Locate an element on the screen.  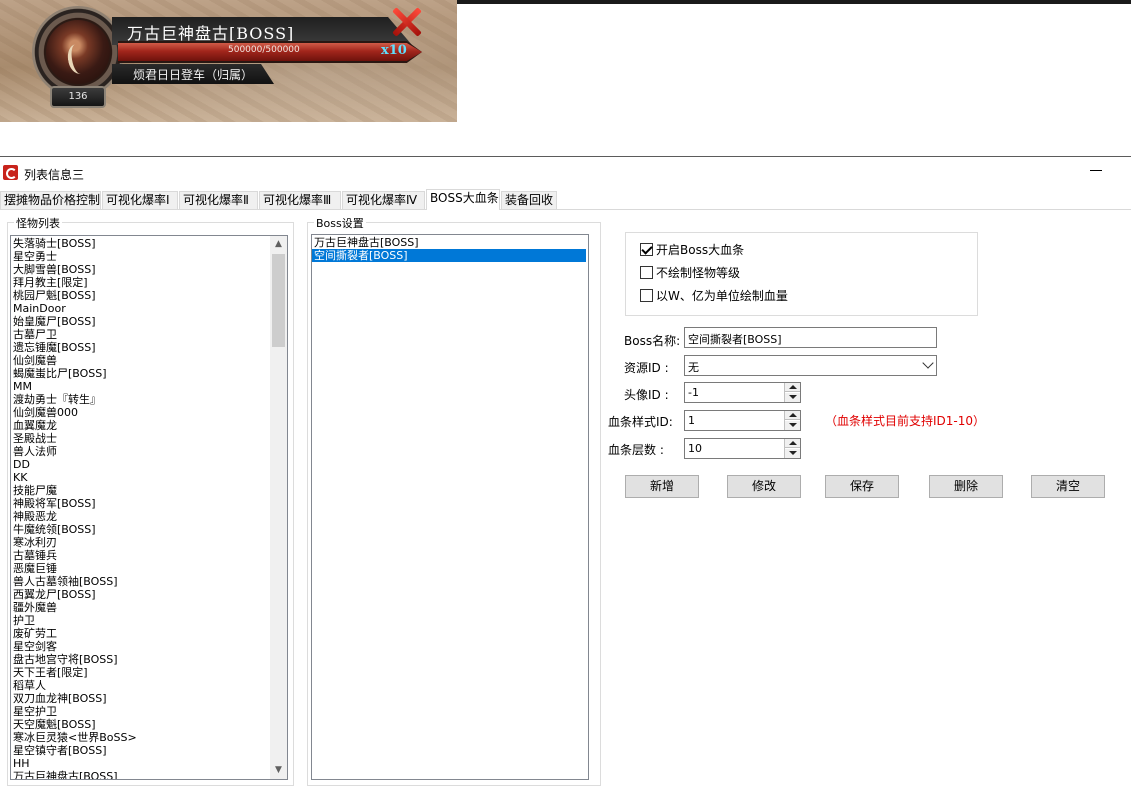
monster-list-item: 星空剑客 is located at coordinates (140, 646).